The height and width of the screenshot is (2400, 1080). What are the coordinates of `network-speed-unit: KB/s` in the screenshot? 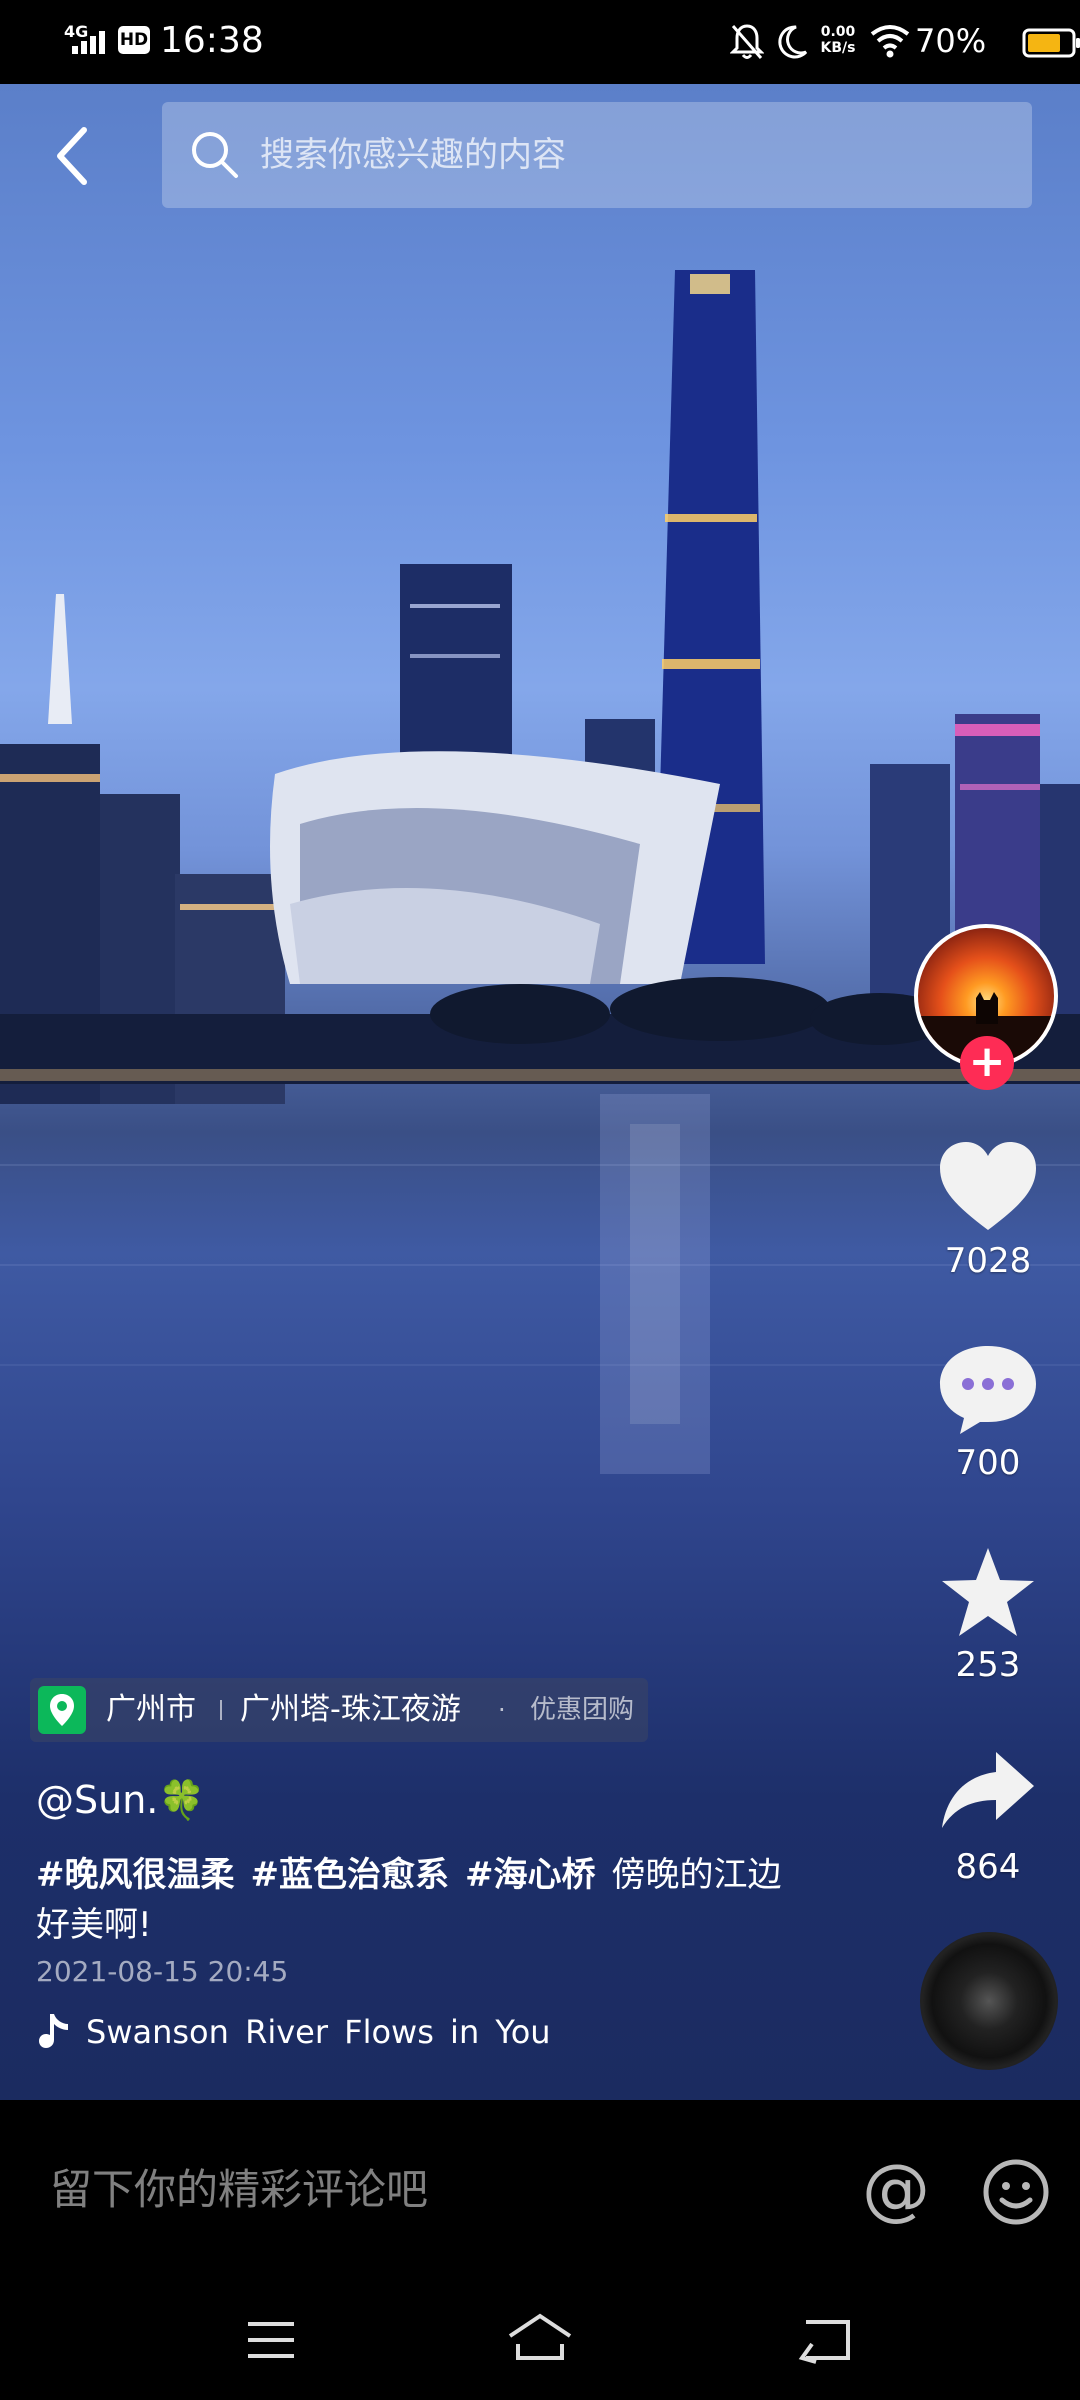 It's located at (838, 48).